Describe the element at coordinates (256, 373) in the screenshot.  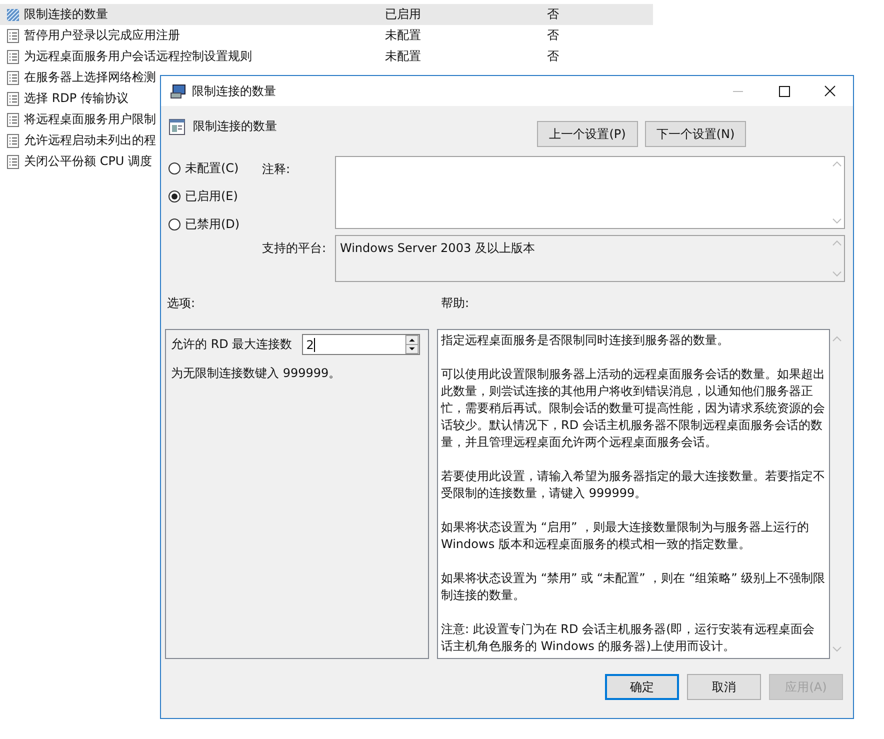
I see `hint-text: 为无限制连接数键入 999999。` at that location.